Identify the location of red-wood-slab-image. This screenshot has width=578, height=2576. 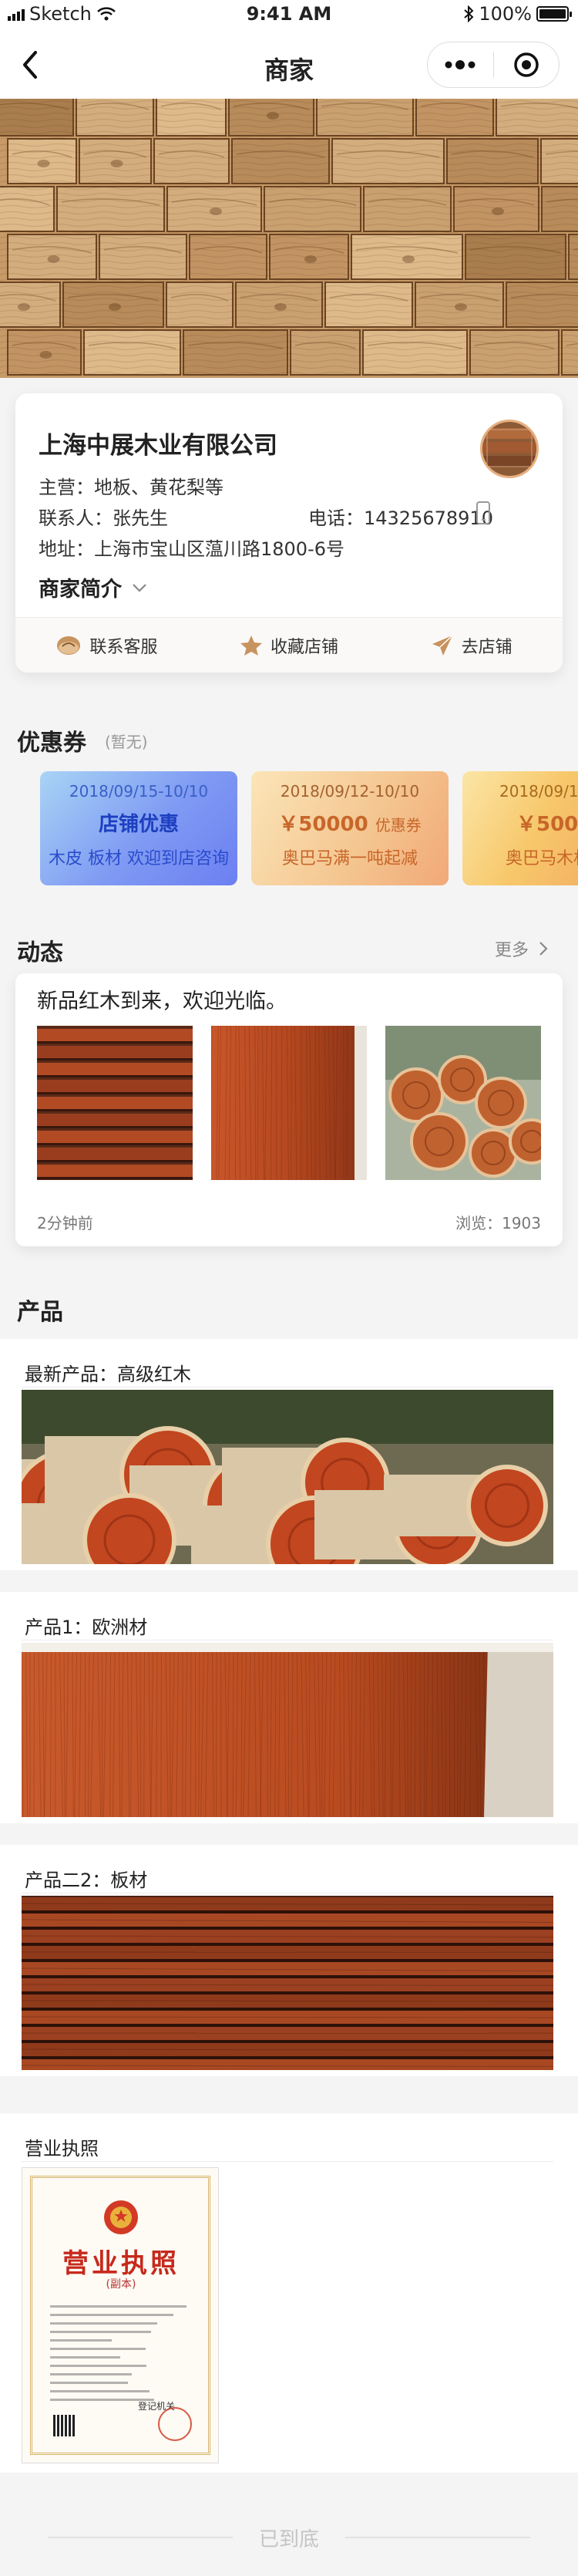
(289, 1103).